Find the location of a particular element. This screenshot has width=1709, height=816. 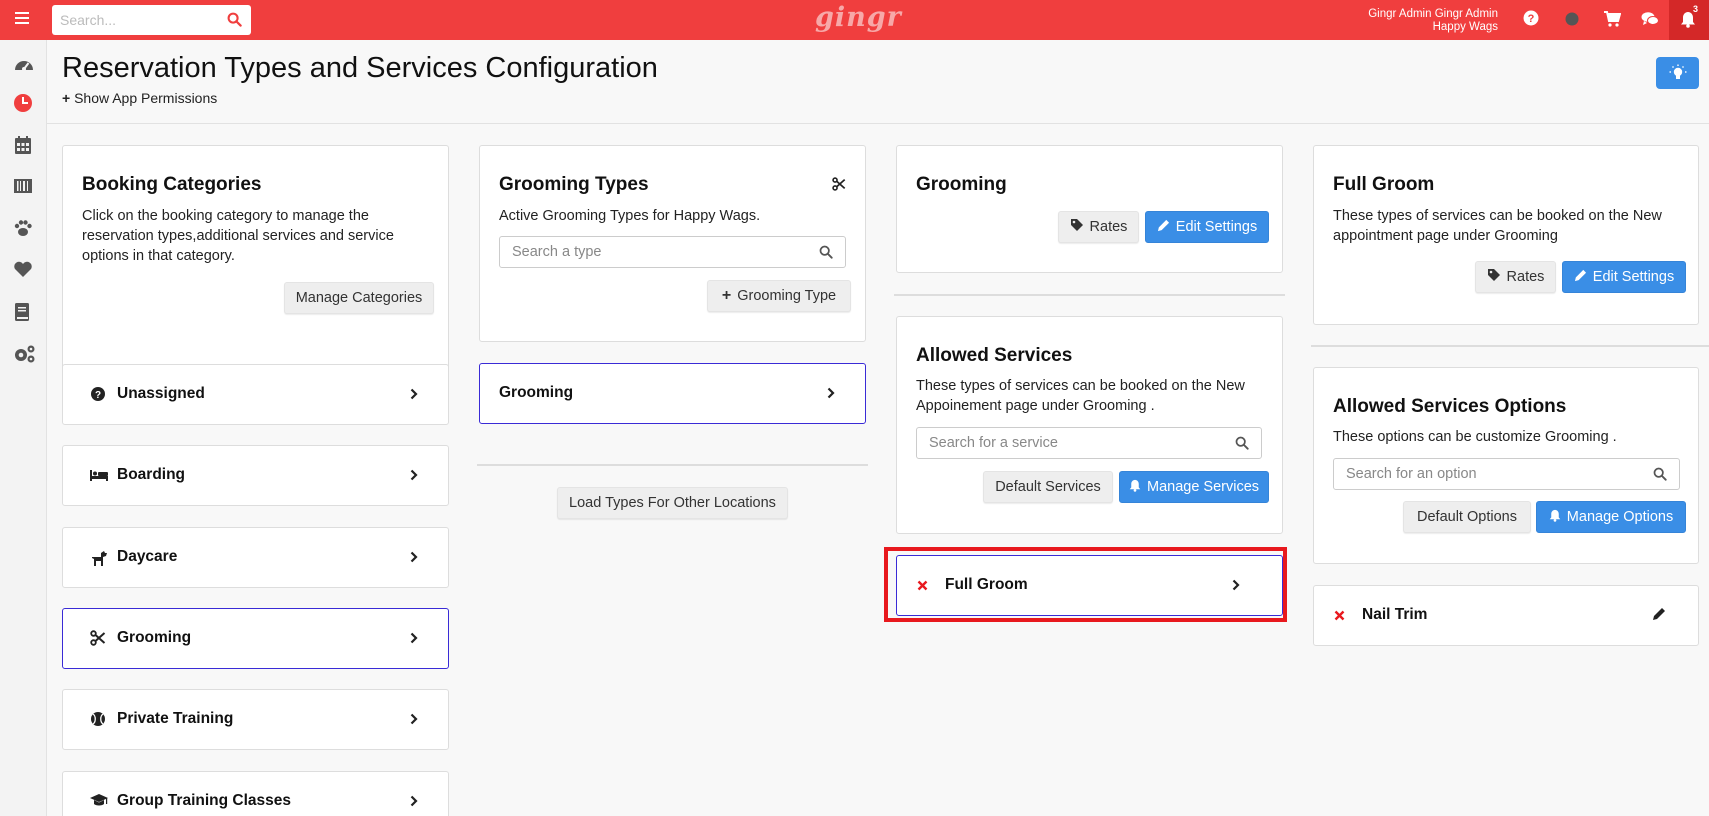

grooming-detail-title: Grooming is located at coordinates (961, 184).